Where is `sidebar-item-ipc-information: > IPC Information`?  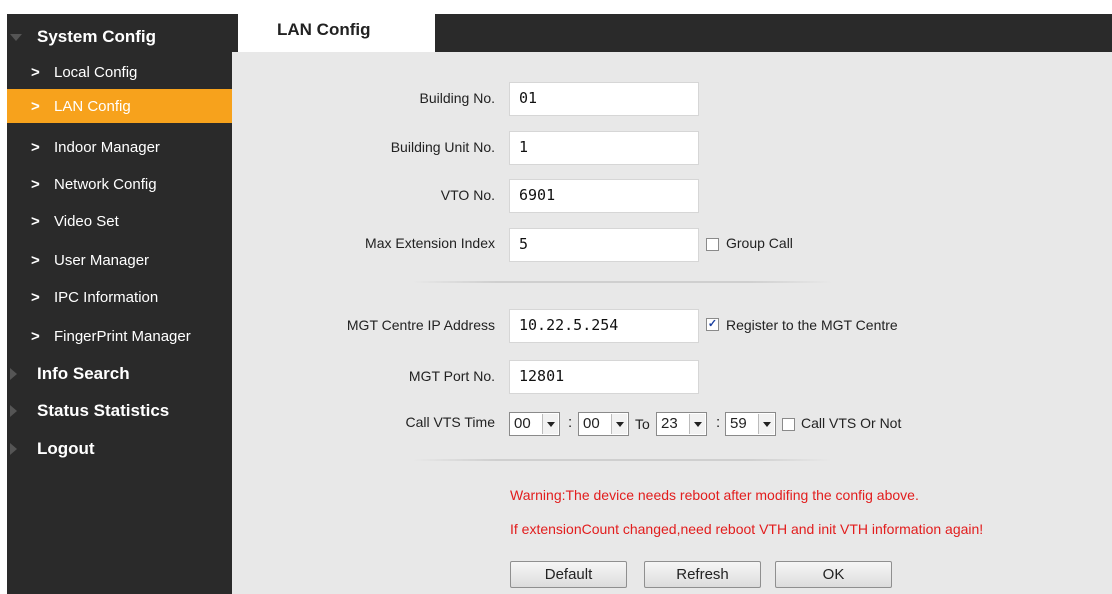 sidebar-item-ipc-information: > IPC Information is located at coordinates (119, 297).